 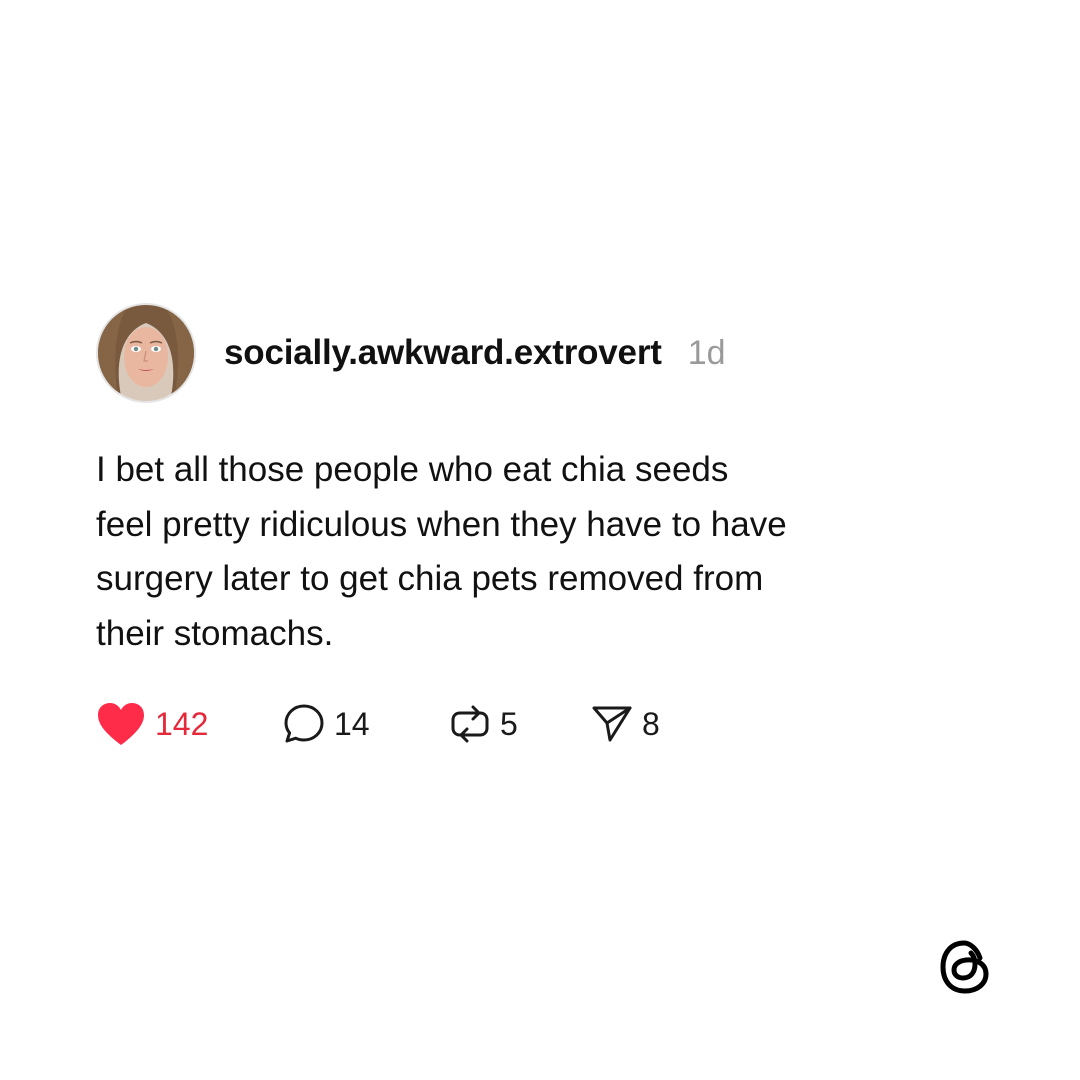 I want to click on send-icon, so click(x=612, y=724).